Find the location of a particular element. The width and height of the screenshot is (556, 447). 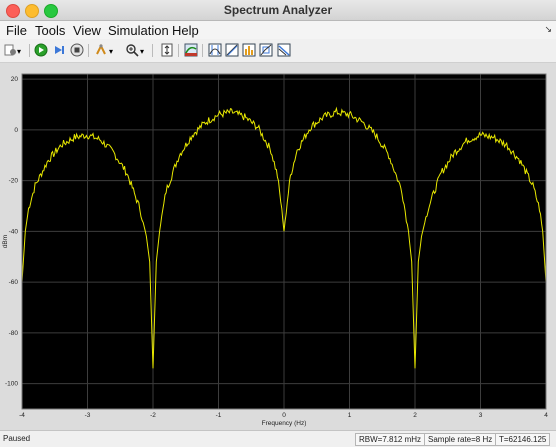

x-tick-label: 3 is located at coordinates (481, 415).